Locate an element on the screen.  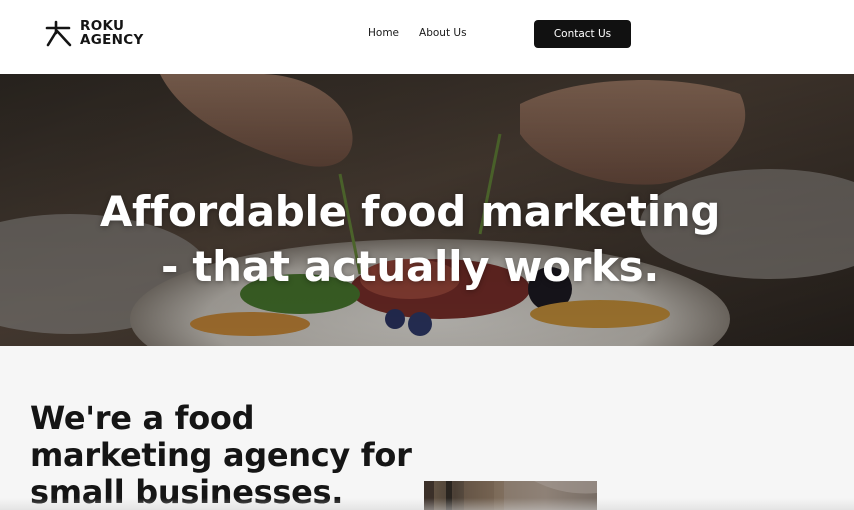
nav-item-home: Home is located at coordinates (383, 33).